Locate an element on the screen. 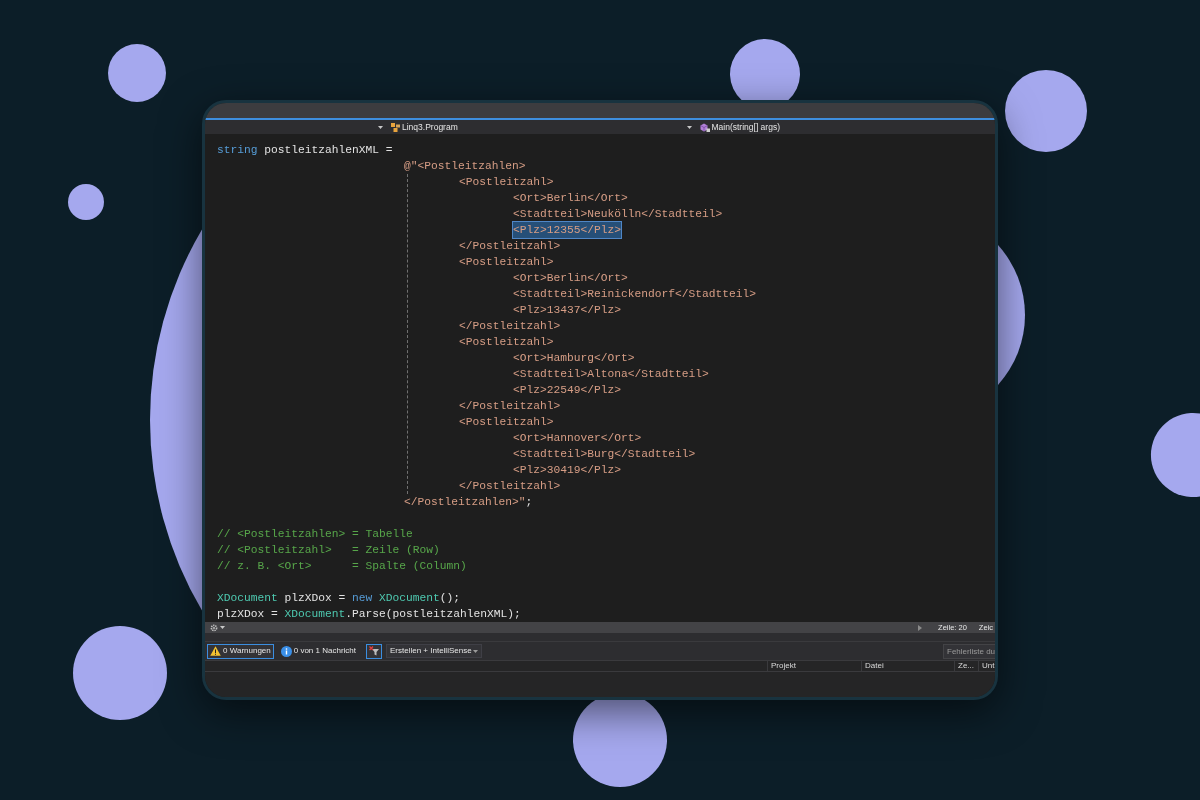  gear-icon is located at coordinates (214, 627).